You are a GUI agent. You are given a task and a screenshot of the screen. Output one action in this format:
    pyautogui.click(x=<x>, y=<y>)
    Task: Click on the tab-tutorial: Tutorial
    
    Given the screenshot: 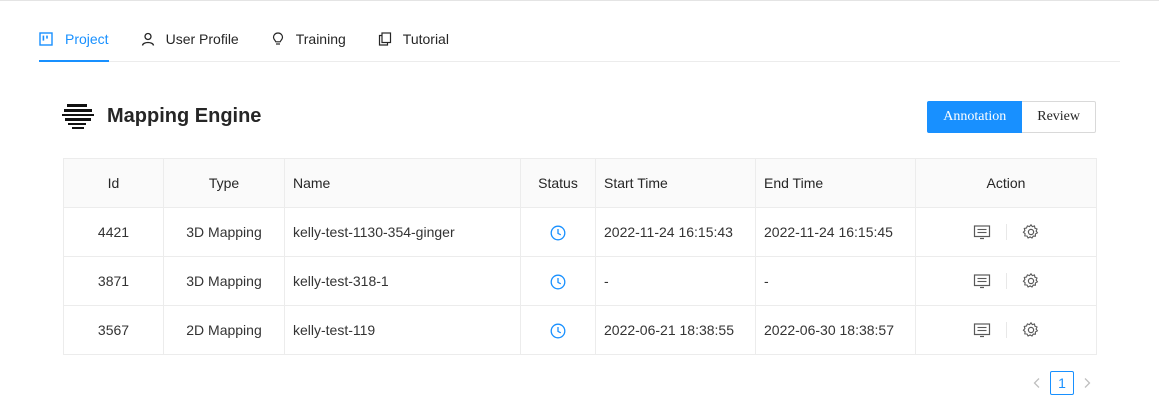 What is the action you would take?
    pyautogui.click(x=413, y=39)
    